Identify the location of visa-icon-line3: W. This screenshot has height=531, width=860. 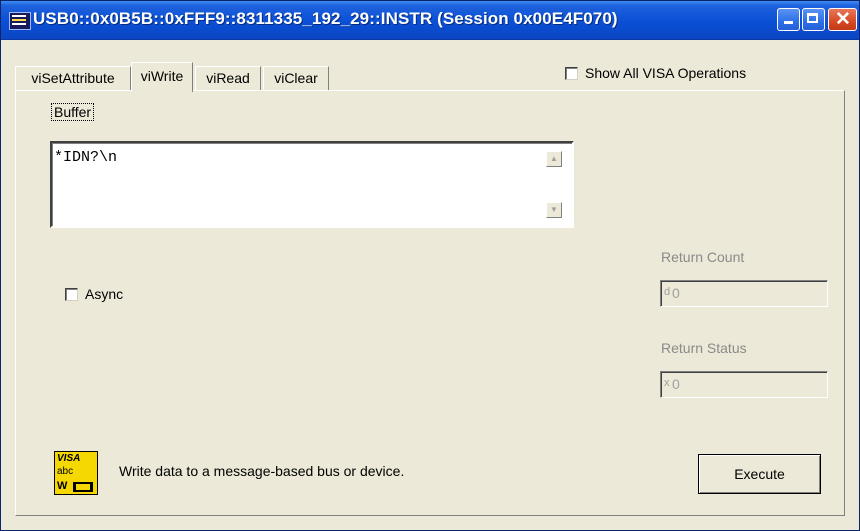
(62, 486).